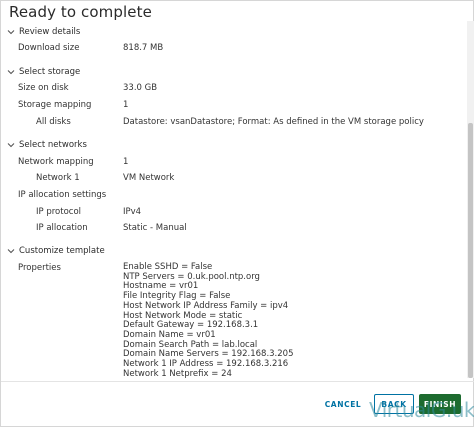 This screenshot has width=474, height=427. What do you see at coordinates (62, 251) in the screenshot?
I see `section-title: Customize template` at bounding box center [62, 251].